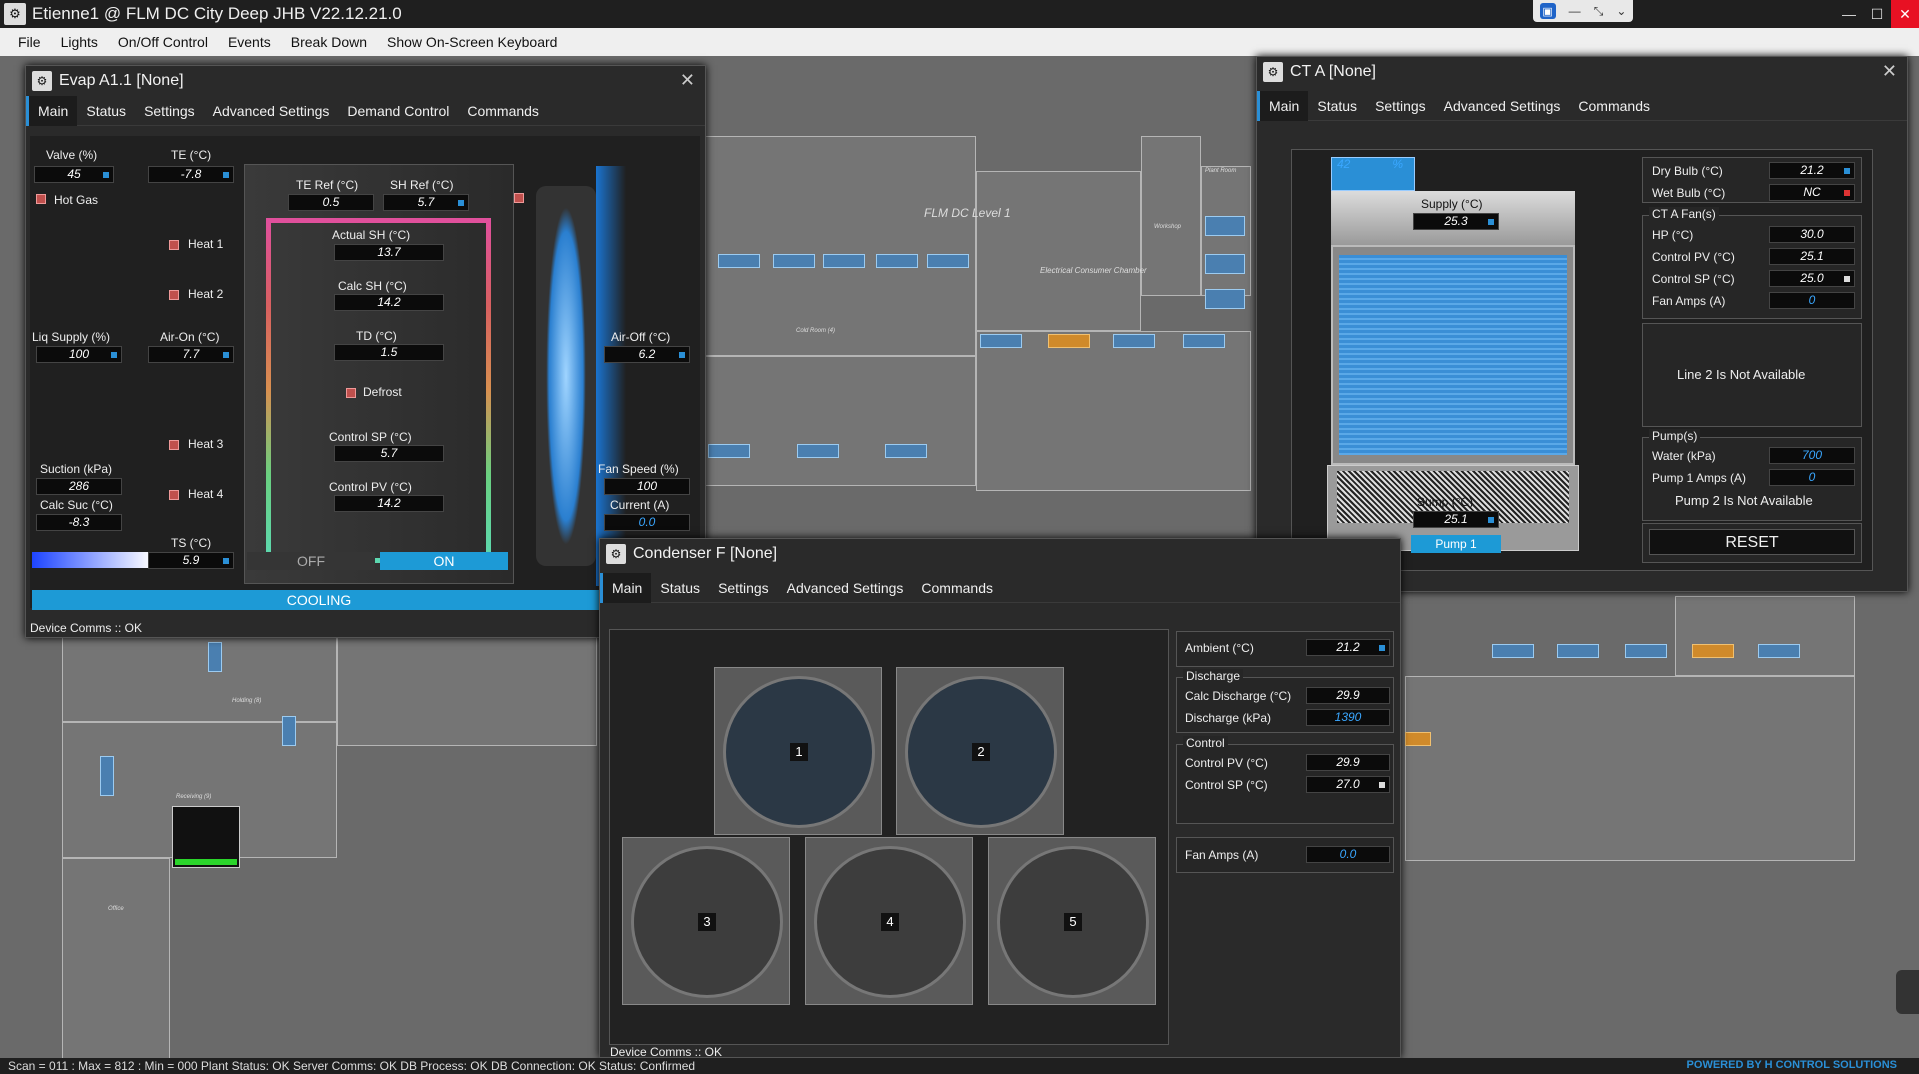  I want to click on defrost-label: Defrost, so click(382, 392).